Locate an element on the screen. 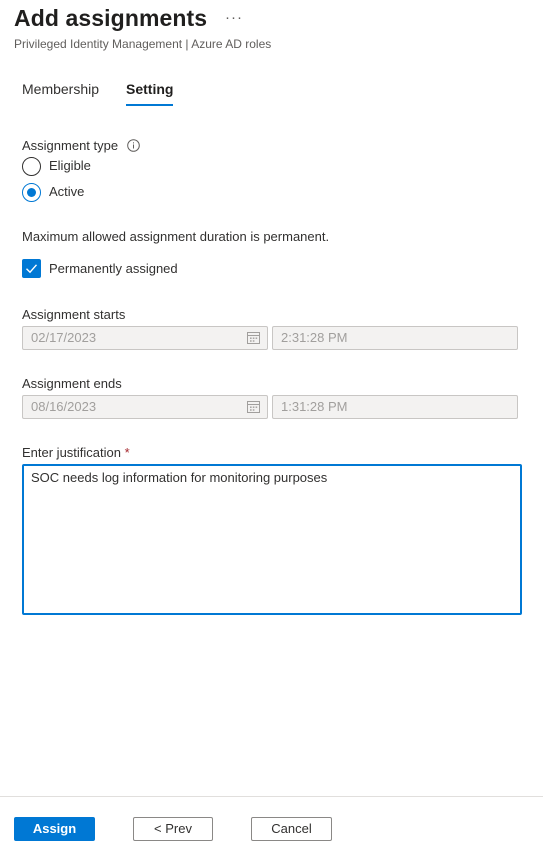 The width and height of the screenshot is (543, 852). cancel-button: Cancel is located at coordinates (291, 829).